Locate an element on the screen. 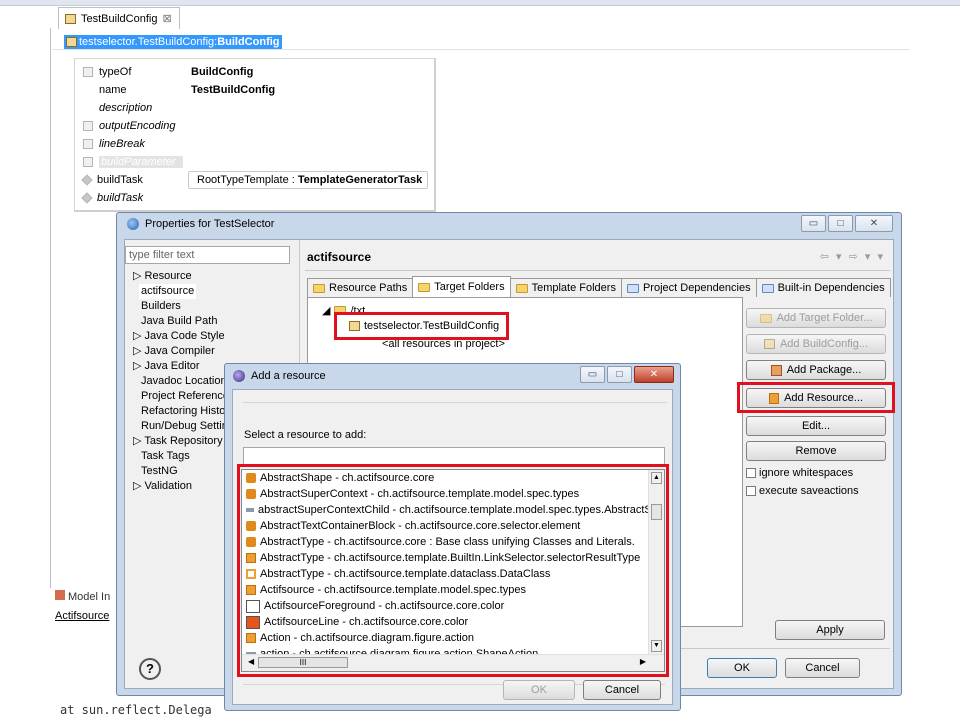  highlight-resource-list is located at coordinates (453, 570).